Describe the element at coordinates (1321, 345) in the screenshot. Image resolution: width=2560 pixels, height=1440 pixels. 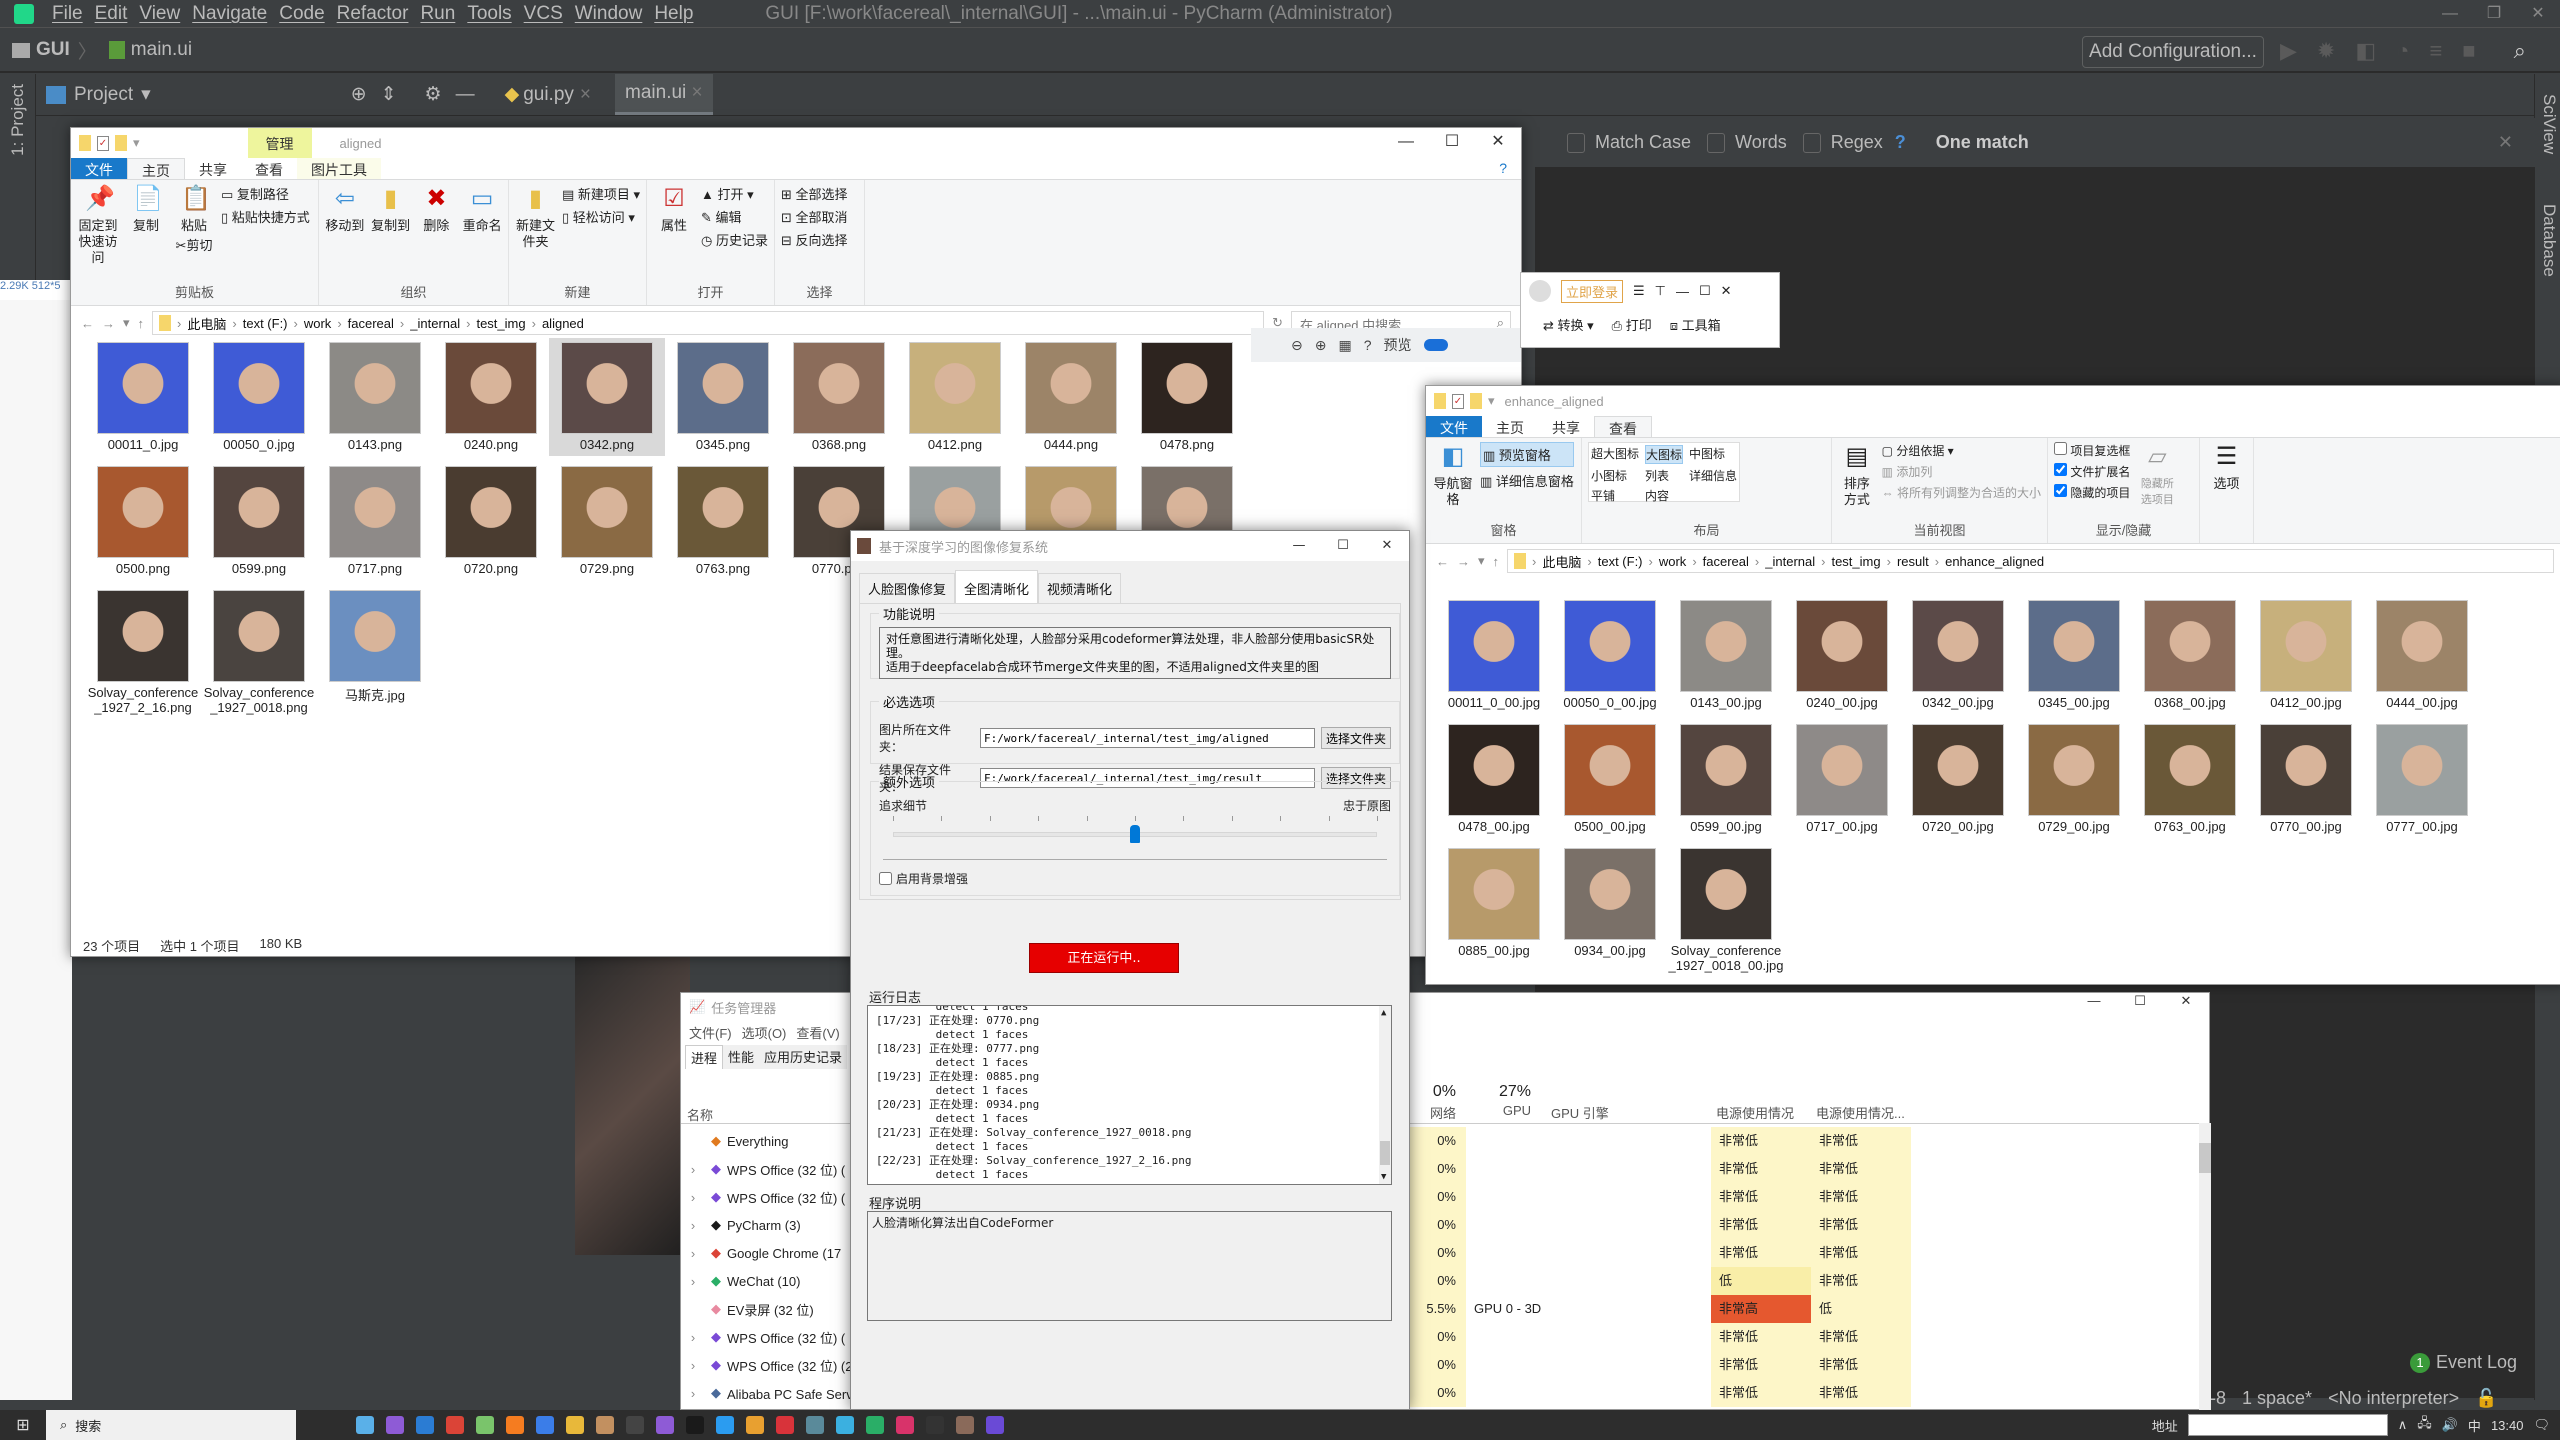
I see `zoom-in-icon: ⊕` at that location.